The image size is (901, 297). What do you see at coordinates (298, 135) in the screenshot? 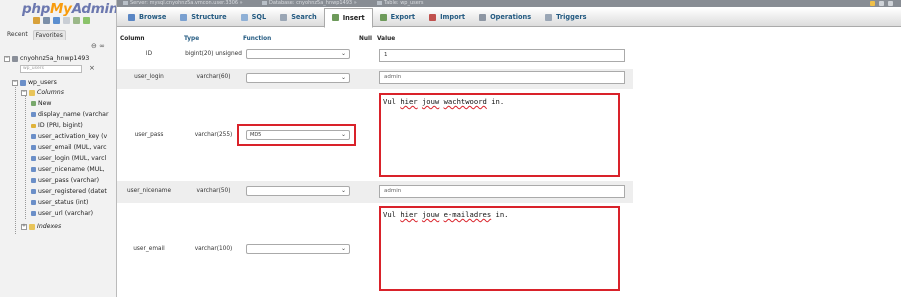
I see `function-select: MD5 ⌄` at bounding box center [298, 135].